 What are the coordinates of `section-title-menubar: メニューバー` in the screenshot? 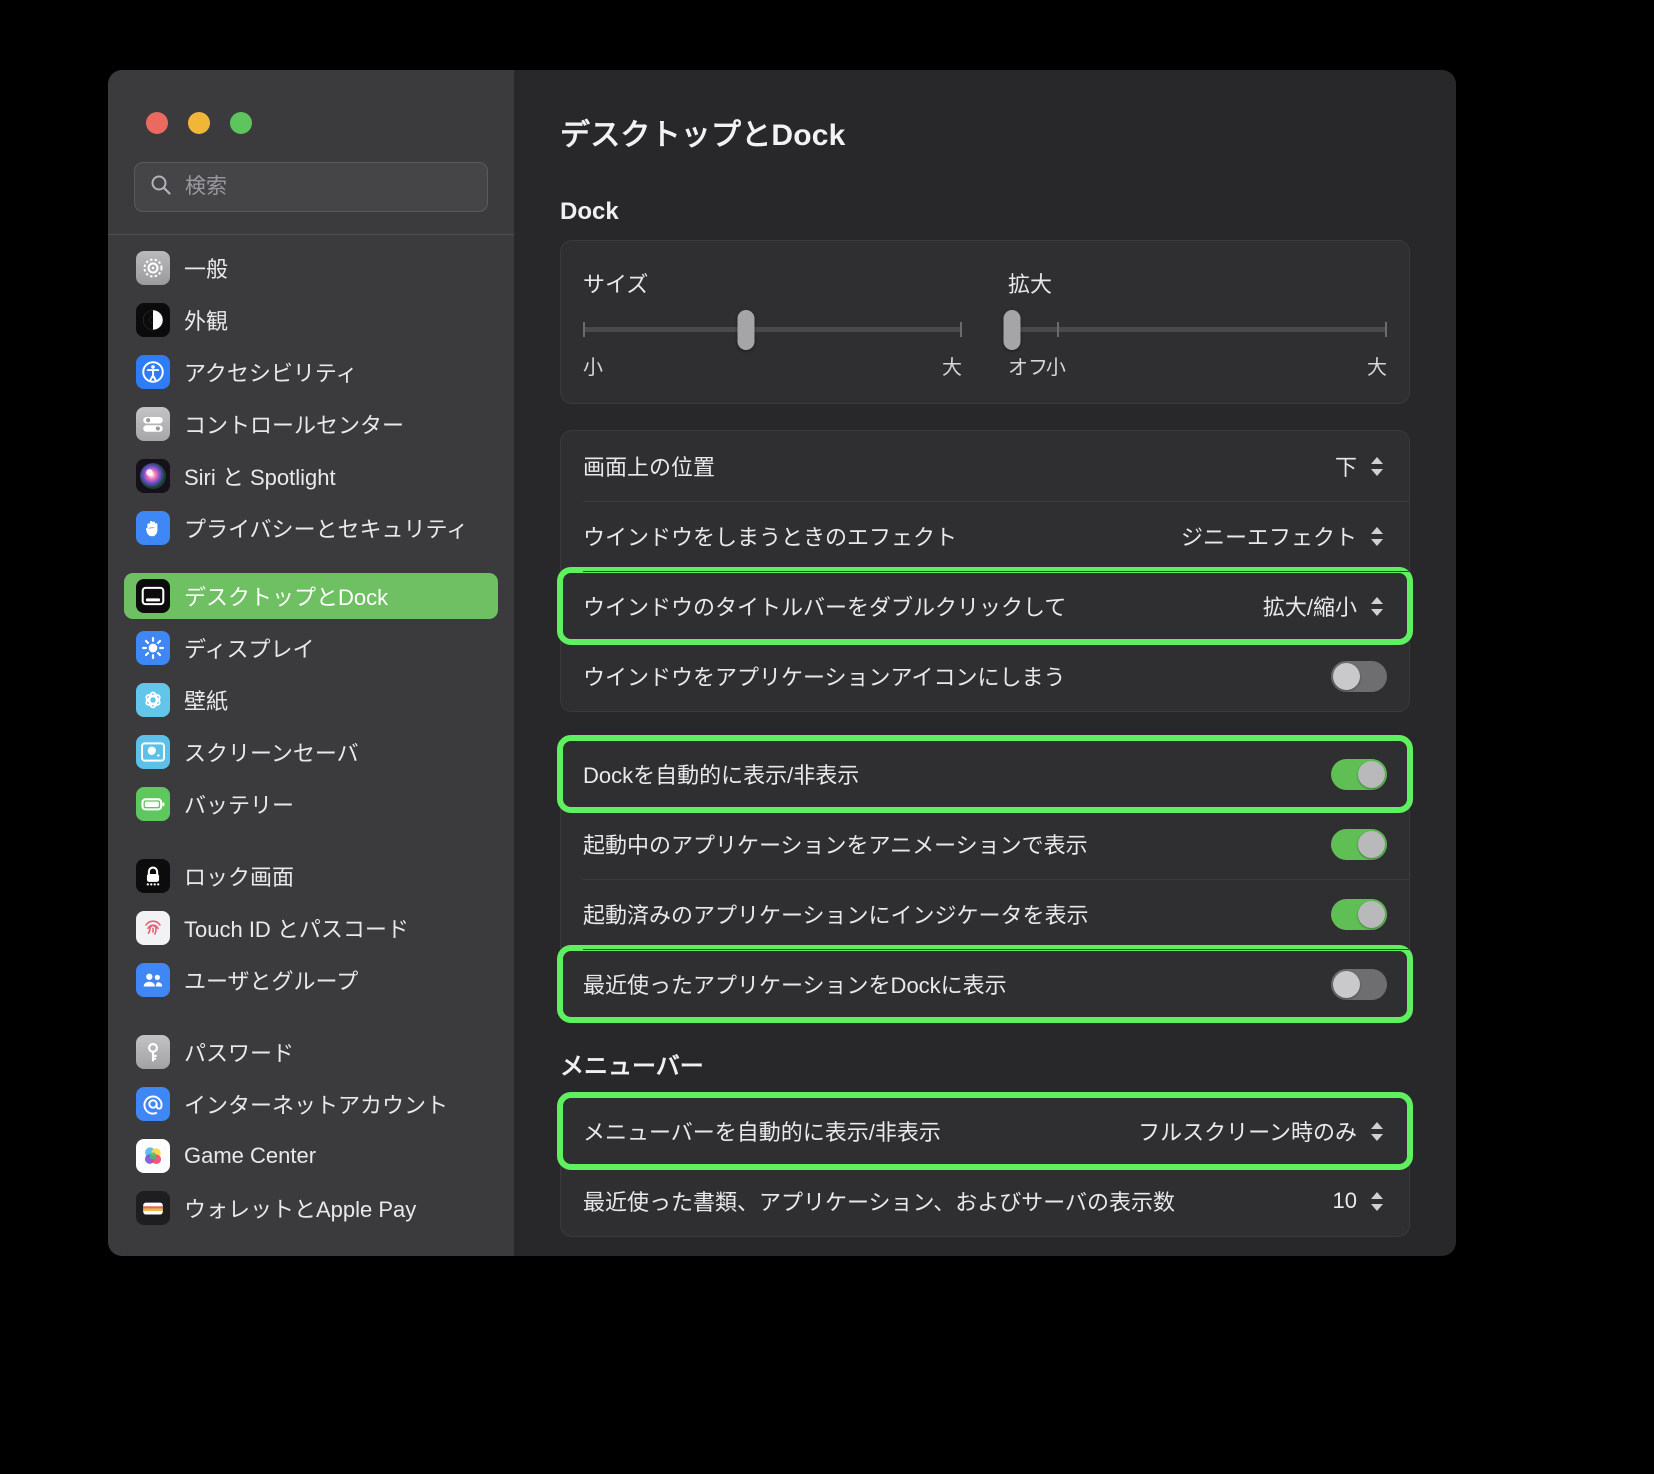 It's located at (632, 1066).